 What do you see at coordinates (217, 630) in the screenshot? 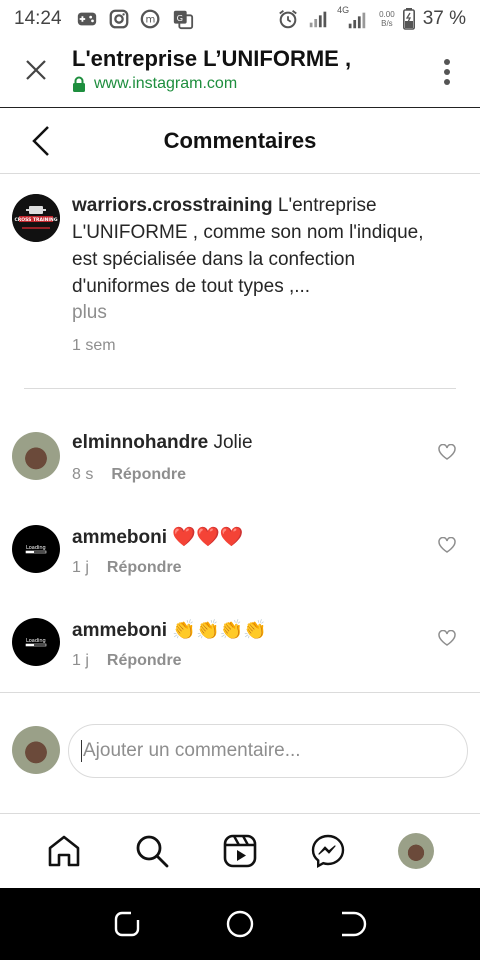
I see `comment-body: 👏👏👏👏` at bounding box center [217, 630].